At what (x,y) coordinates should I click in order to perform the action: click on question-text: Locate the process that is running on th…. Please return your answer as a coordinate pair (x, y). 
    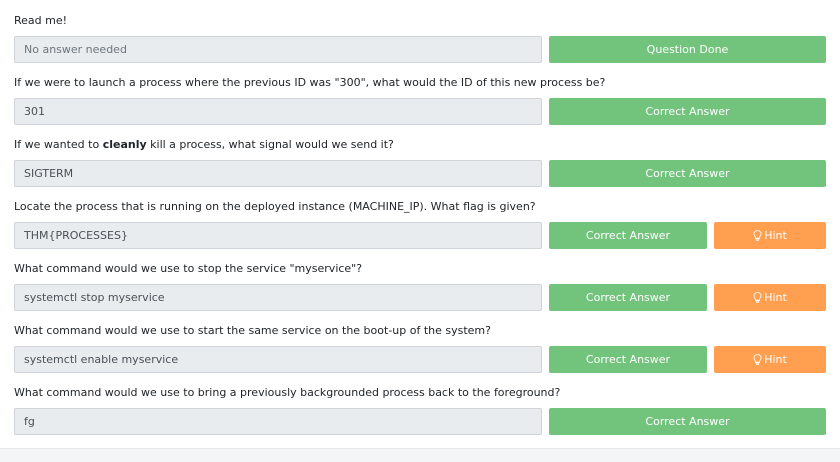
    Looking at the image, I should click on (275, 206).